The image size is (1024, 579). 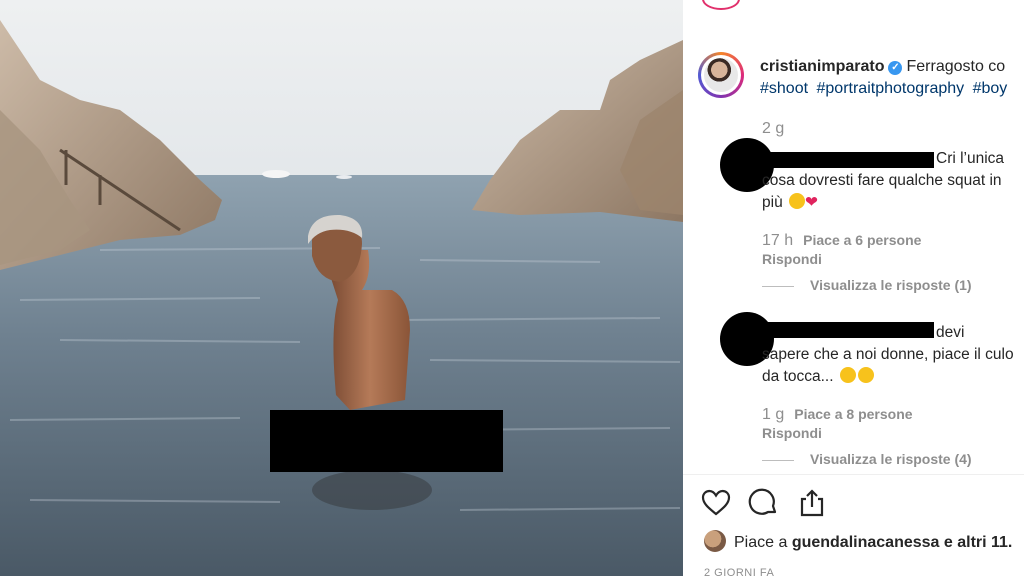 What do you see at coordinates (867, 285) in the screenshot?
I see `view-replies-button: Visualizza le risposte (1)` at bounding box center [867, 285].